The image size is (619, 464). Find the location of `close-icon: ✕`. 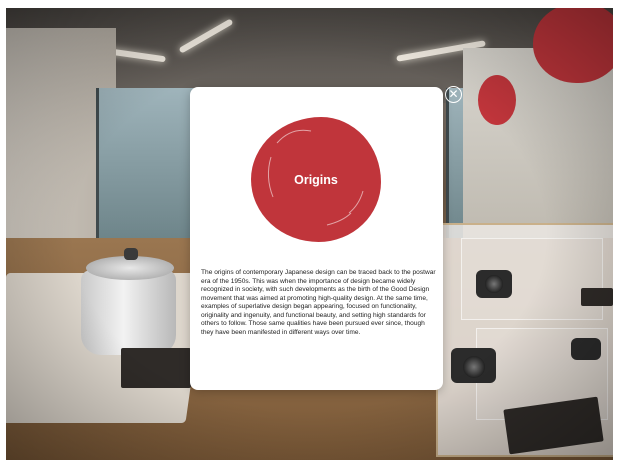

close-icon: ✕ is located at coordinates (453, 94).